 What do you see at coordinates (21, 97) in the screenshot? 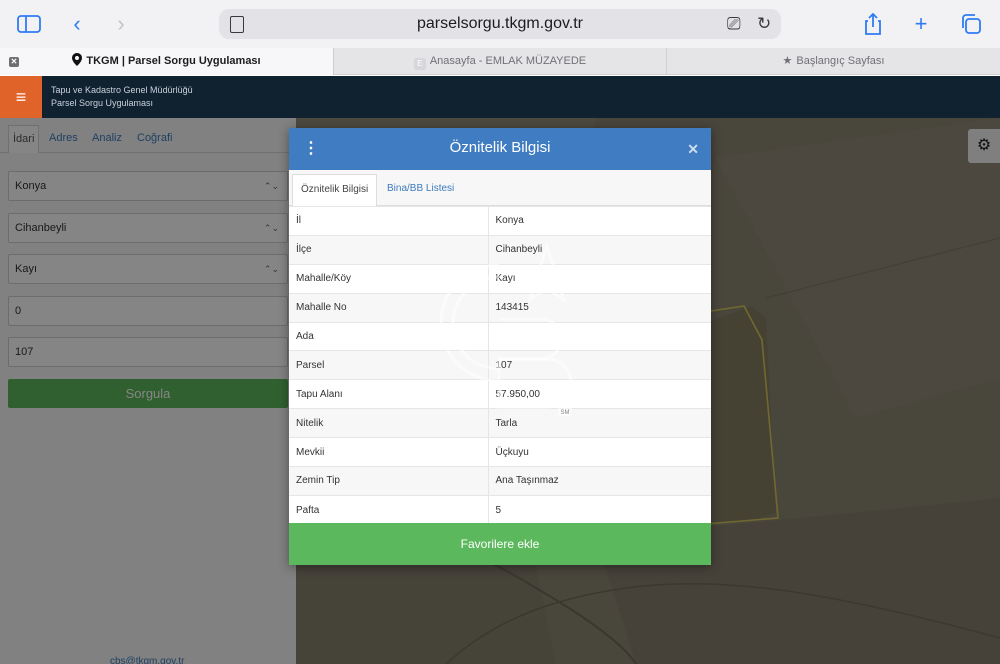
I see `menu-icon: ≡` at bounding box center [21, 97].